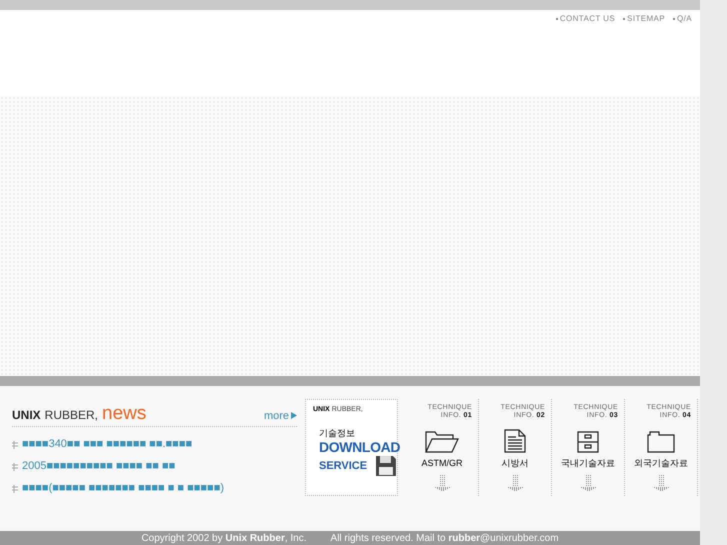  What do you see at coordinates (442, 441) in the screenshot?
I see `open-folder-icon` at bounding box center [442, 441].